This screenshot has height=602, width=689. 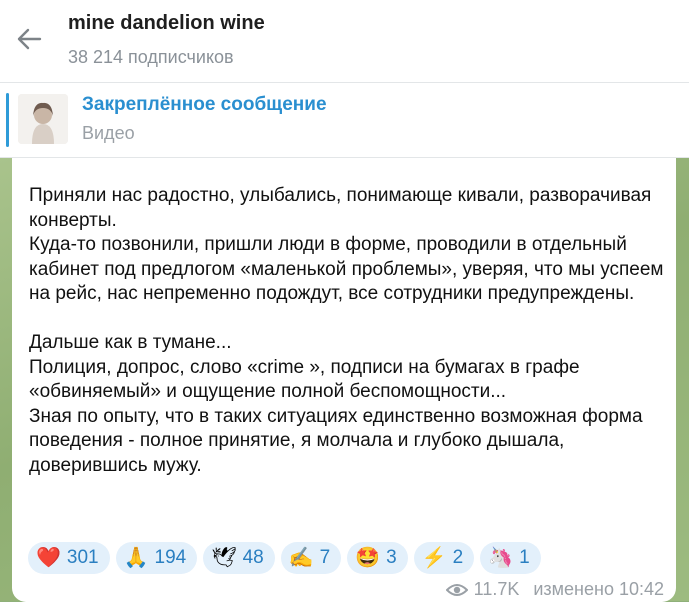 I want to click on reaction-count: 1, so click(x=524, y=557).